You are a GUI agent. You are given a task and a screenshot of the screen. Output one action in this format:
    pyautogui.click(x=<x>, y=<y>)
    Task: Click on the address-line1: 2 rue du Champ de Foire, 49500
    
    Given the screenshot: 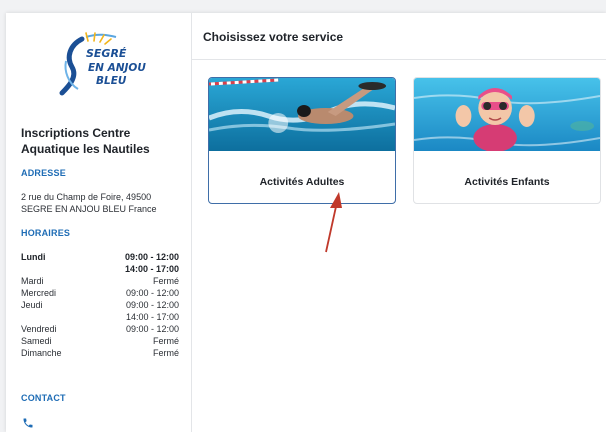 What is the action you would take?
    pyautogui.click(x=86, y=197)
    